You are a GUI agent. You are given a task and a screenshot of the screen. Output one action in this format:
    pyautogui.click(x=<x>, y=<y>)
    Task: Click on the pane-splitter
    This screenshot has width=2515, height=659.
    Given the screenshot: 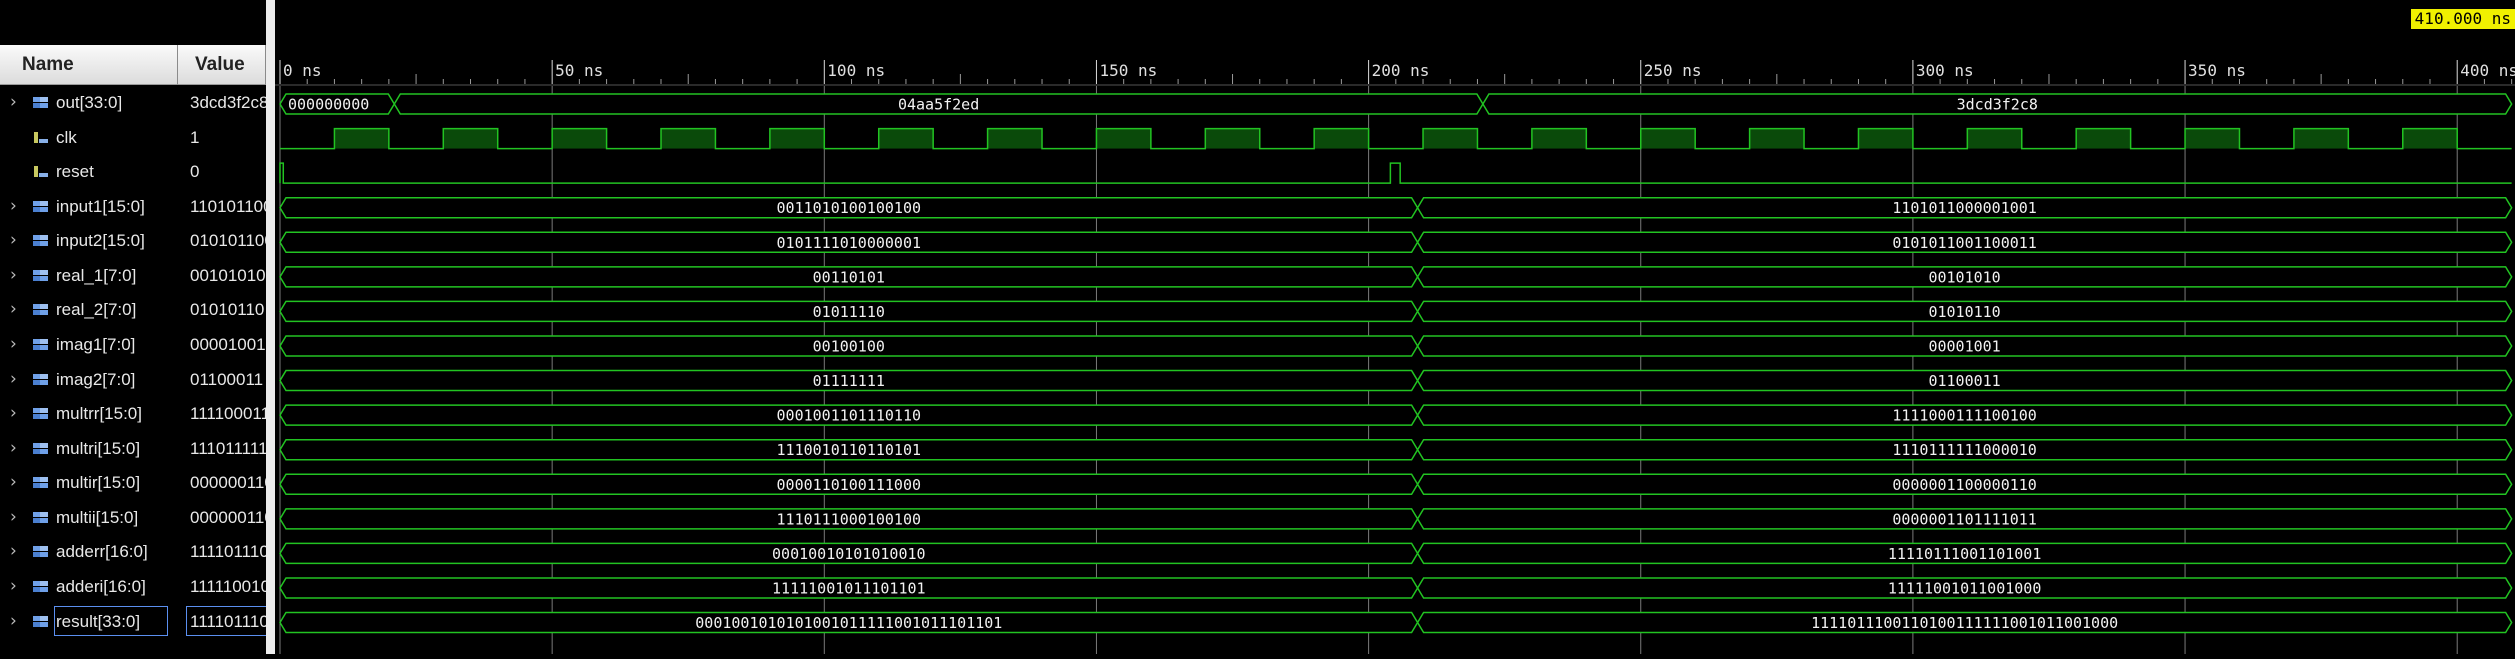 What is the action you would take?
    pyautogui.click(x=270, y=327)
    